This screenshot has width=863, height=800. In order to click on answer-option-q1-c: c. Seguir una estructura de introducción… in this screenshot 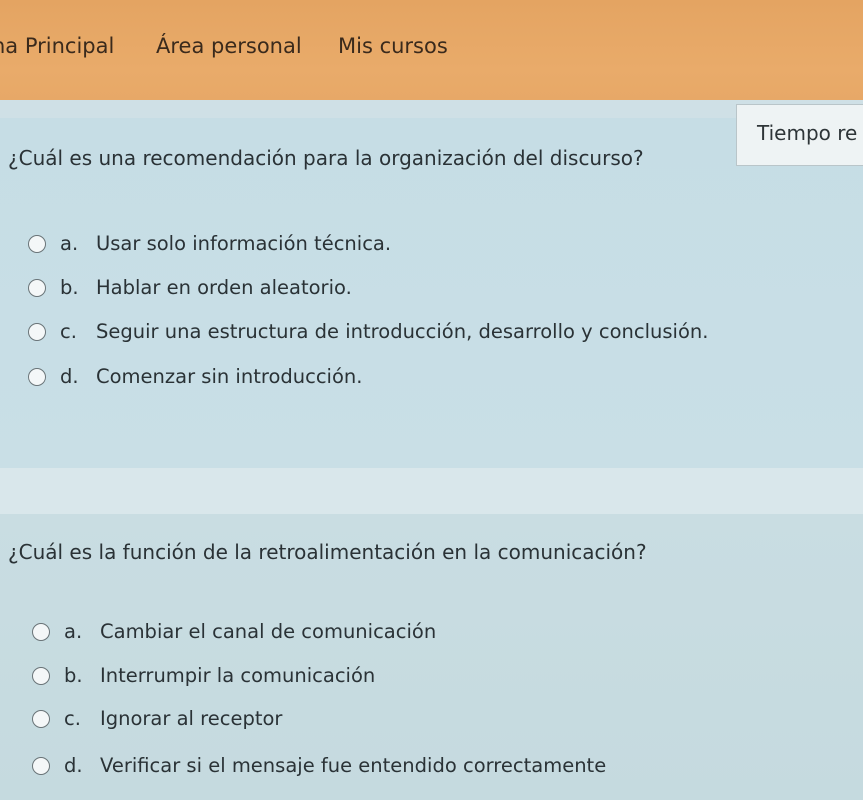, I will do `click(368, 331)`.